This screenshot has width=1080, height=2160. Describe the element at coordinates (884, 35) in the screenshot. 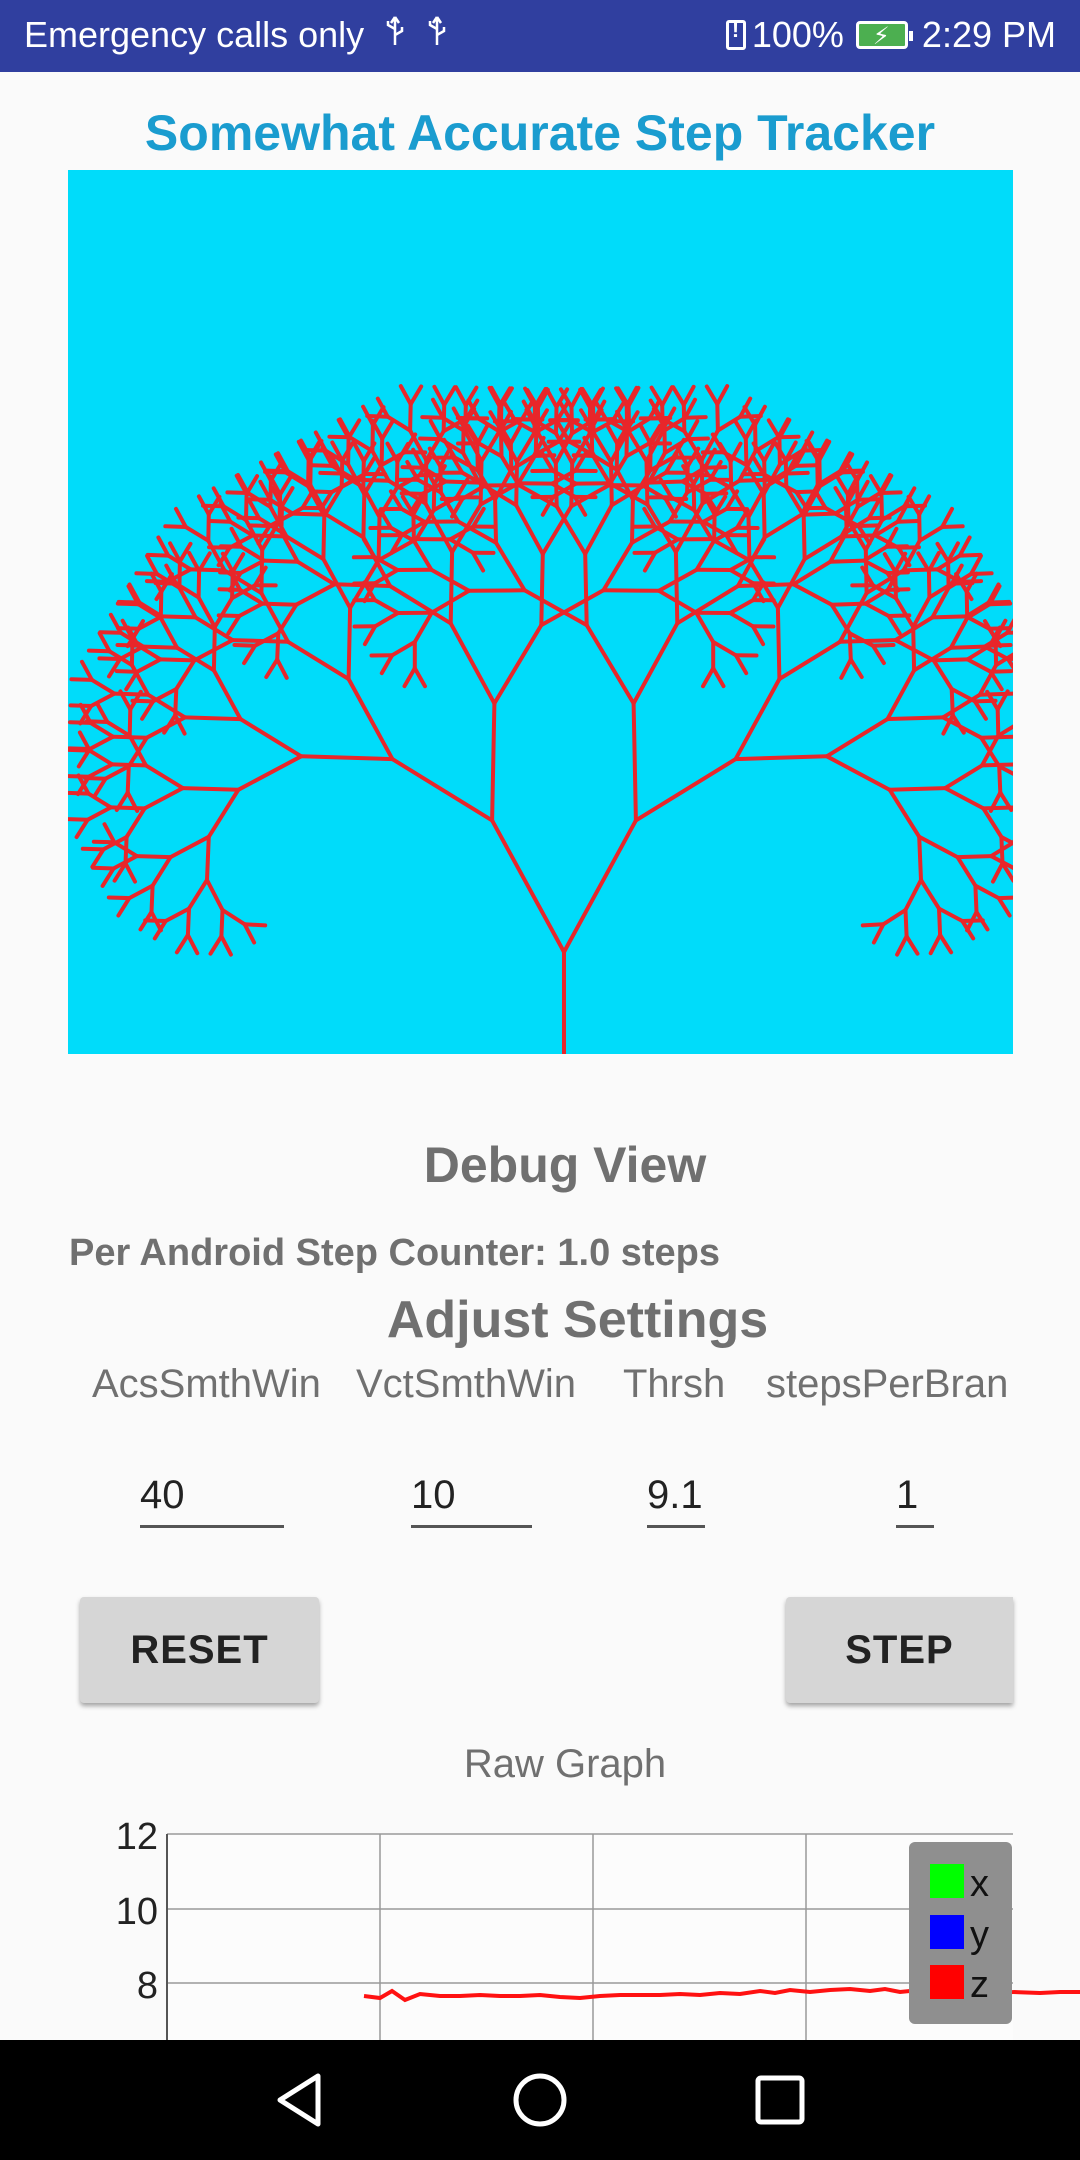

I see `battery-icon: ⚡` at that location.